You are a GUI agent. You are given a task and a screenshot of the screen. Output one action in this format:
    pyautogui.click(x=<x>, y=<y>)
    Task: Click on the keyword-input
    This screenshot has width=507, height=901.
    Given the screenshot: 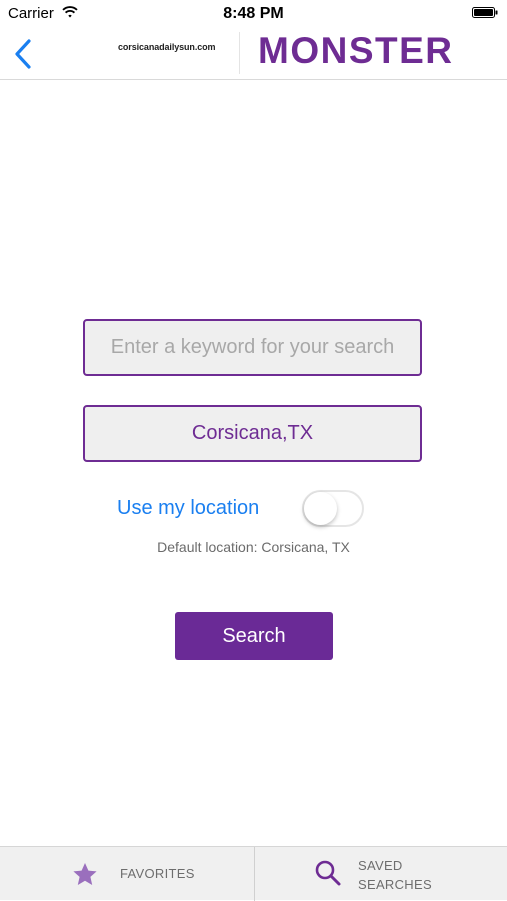 What is the action you would take?
    pyautogui.click(x=252, y=347)
    